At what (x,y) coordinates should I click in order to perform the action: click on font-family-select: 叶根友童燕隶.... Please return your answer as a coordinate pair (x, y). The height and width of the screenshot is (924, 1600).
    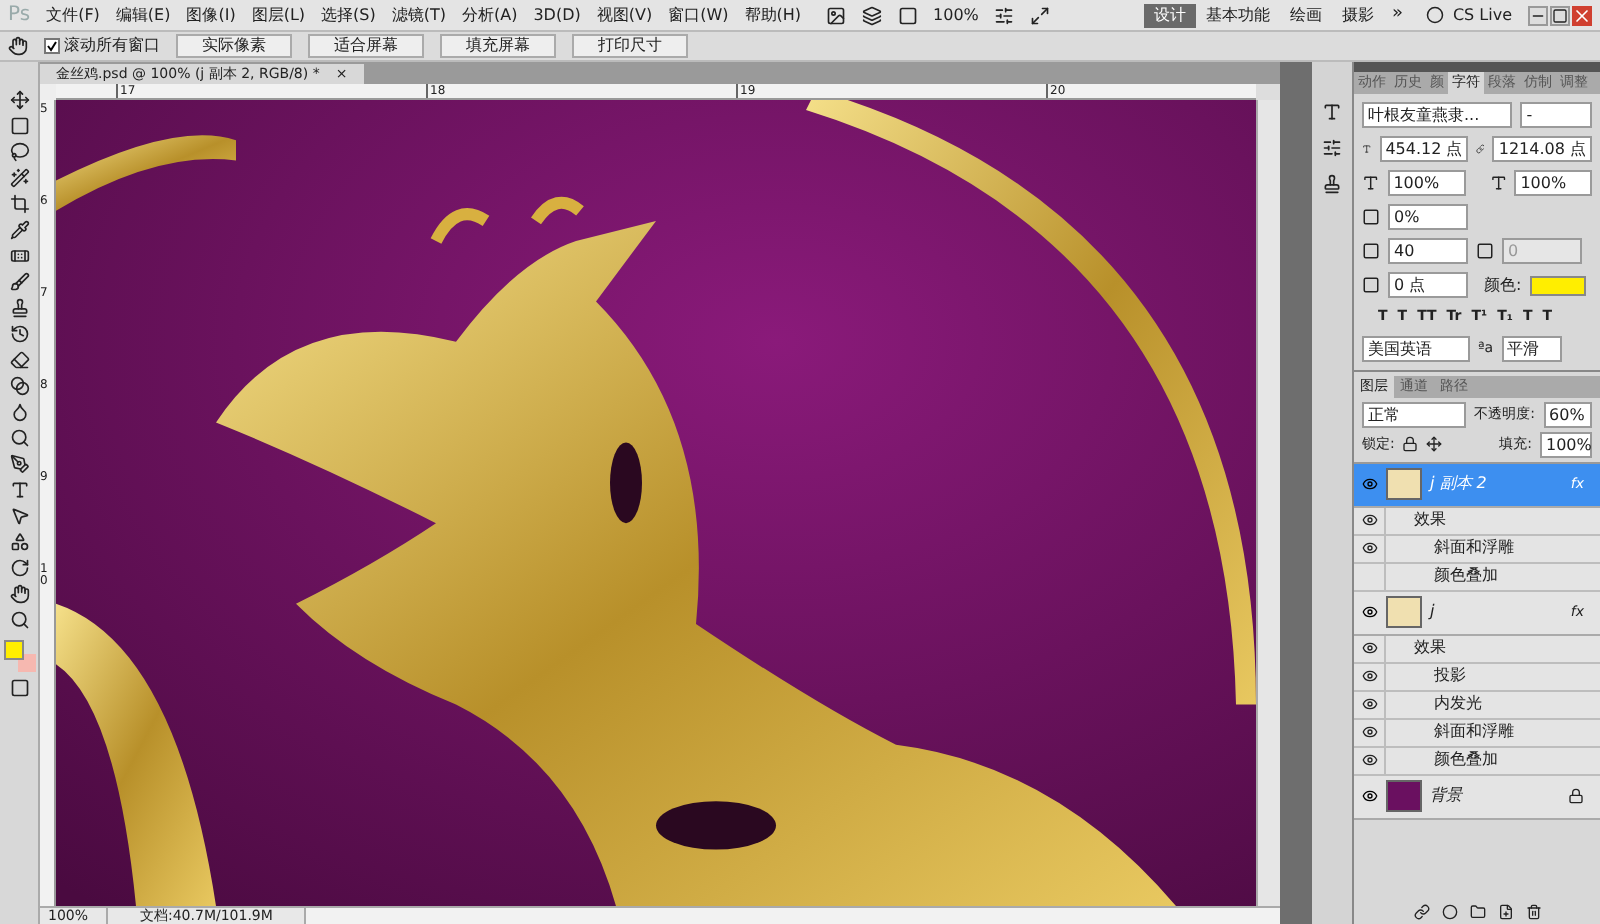
    Looking at the image, I should click on (1437, 115).